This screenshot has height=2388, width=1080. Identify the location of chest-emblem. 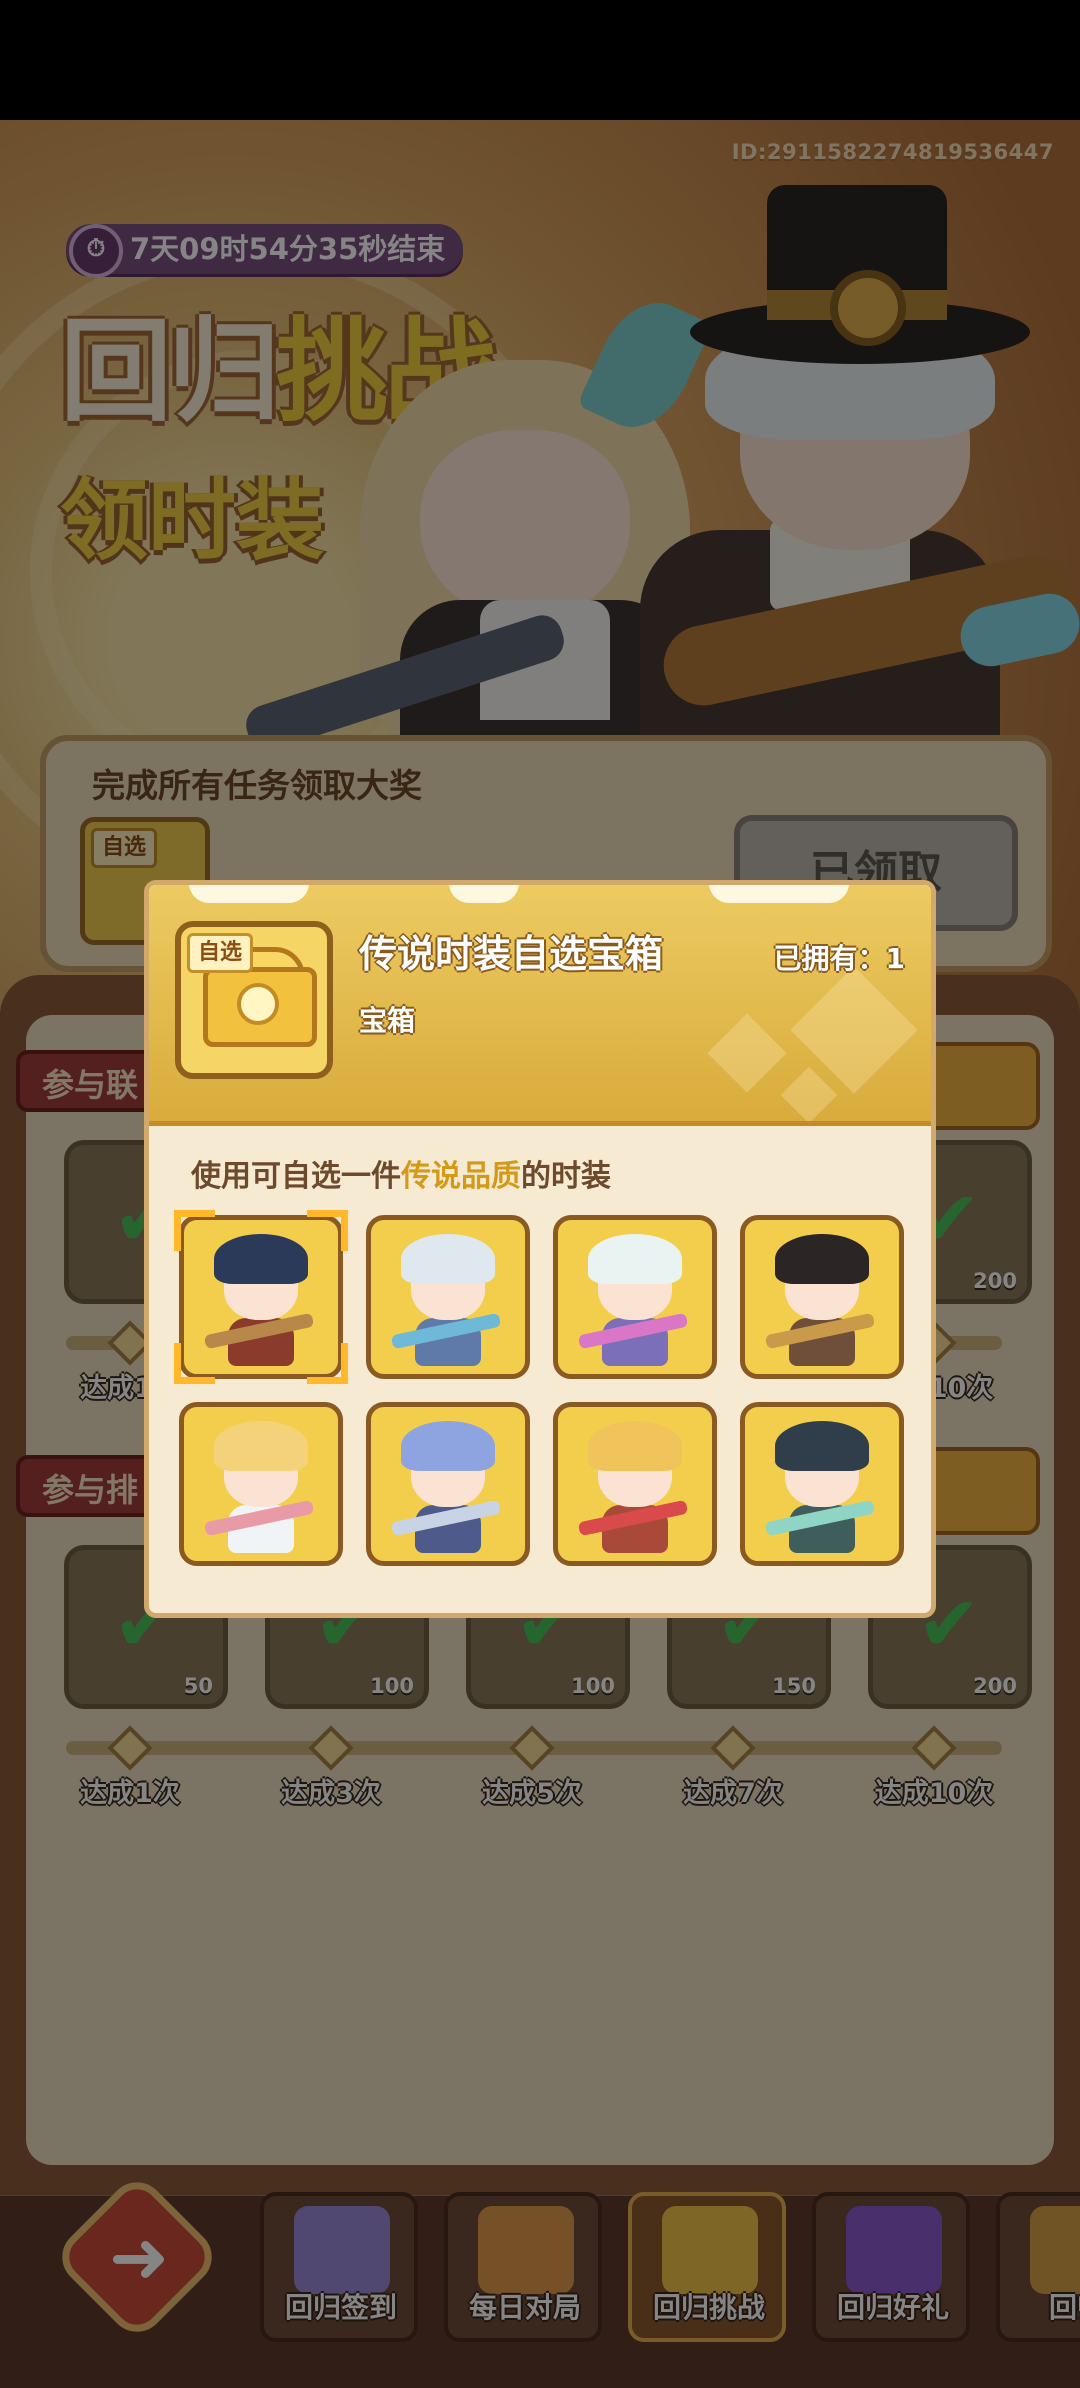
(258, 1004).